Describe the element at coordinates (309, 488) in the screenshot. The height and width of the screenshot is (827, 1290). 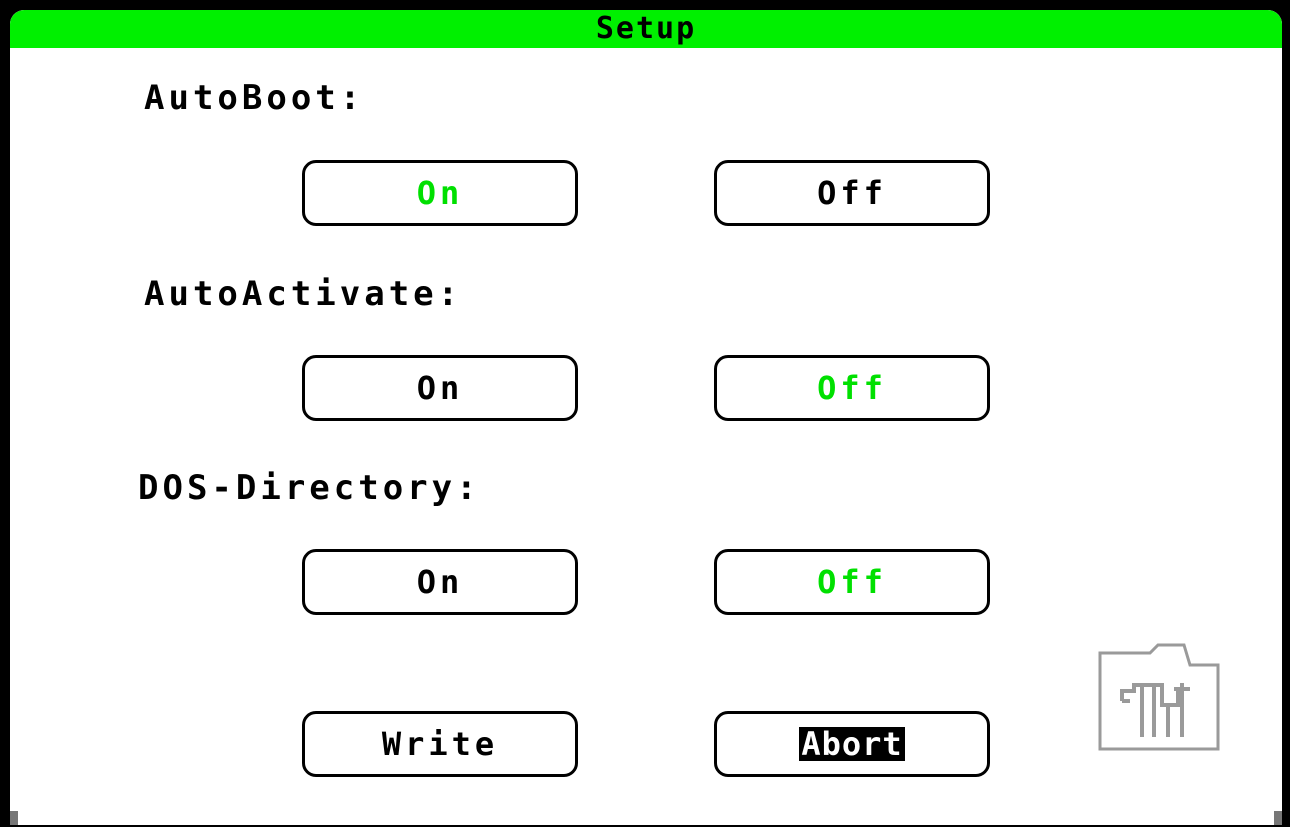
I see `dos-directory-label: DOS-Directory:` at that location.